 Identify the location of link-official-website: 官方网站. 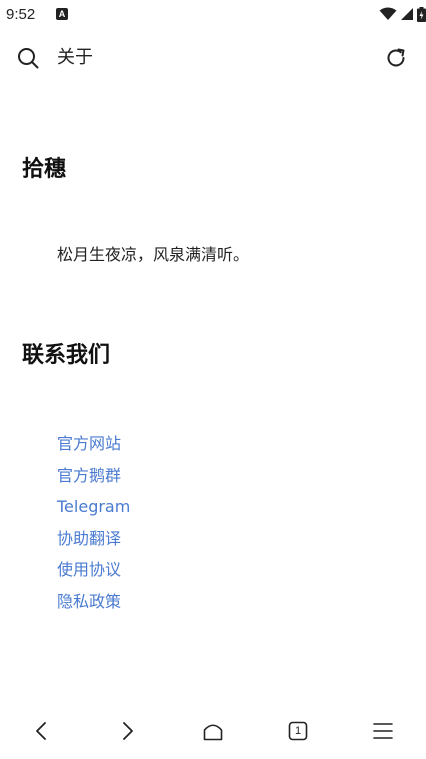
(157, 444).